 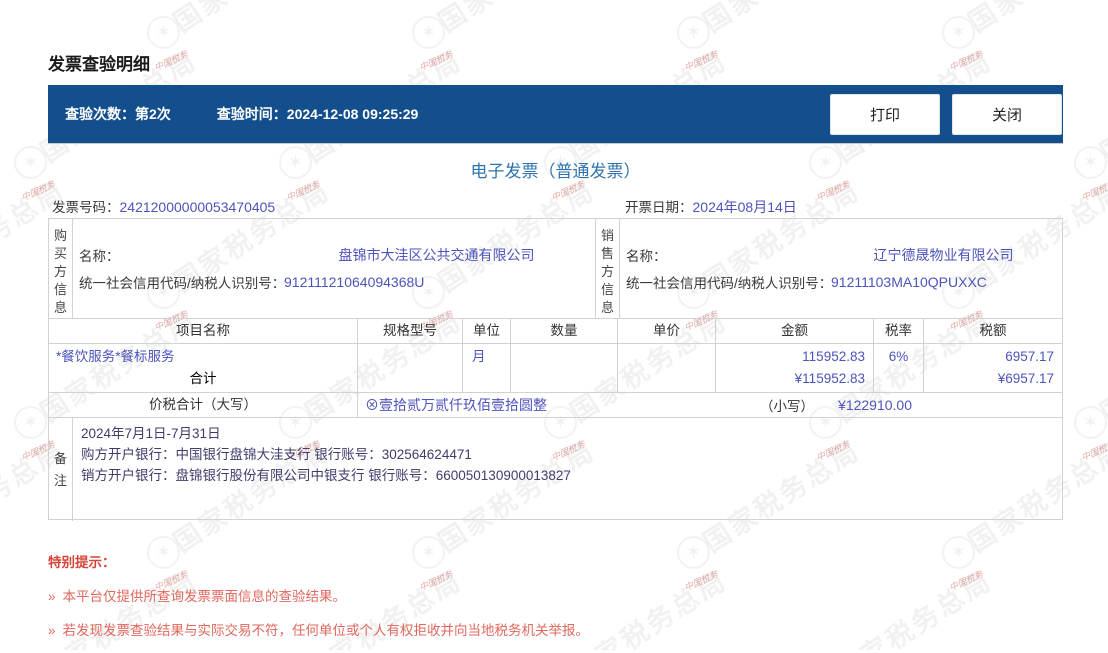 What do you see at coordinates (567, 454) in the screenshot?
I see `remark-line: 购方开户银行：中国银行盘锦大洼支行 银行账号：302564624471` at bounding box center [567, 454].